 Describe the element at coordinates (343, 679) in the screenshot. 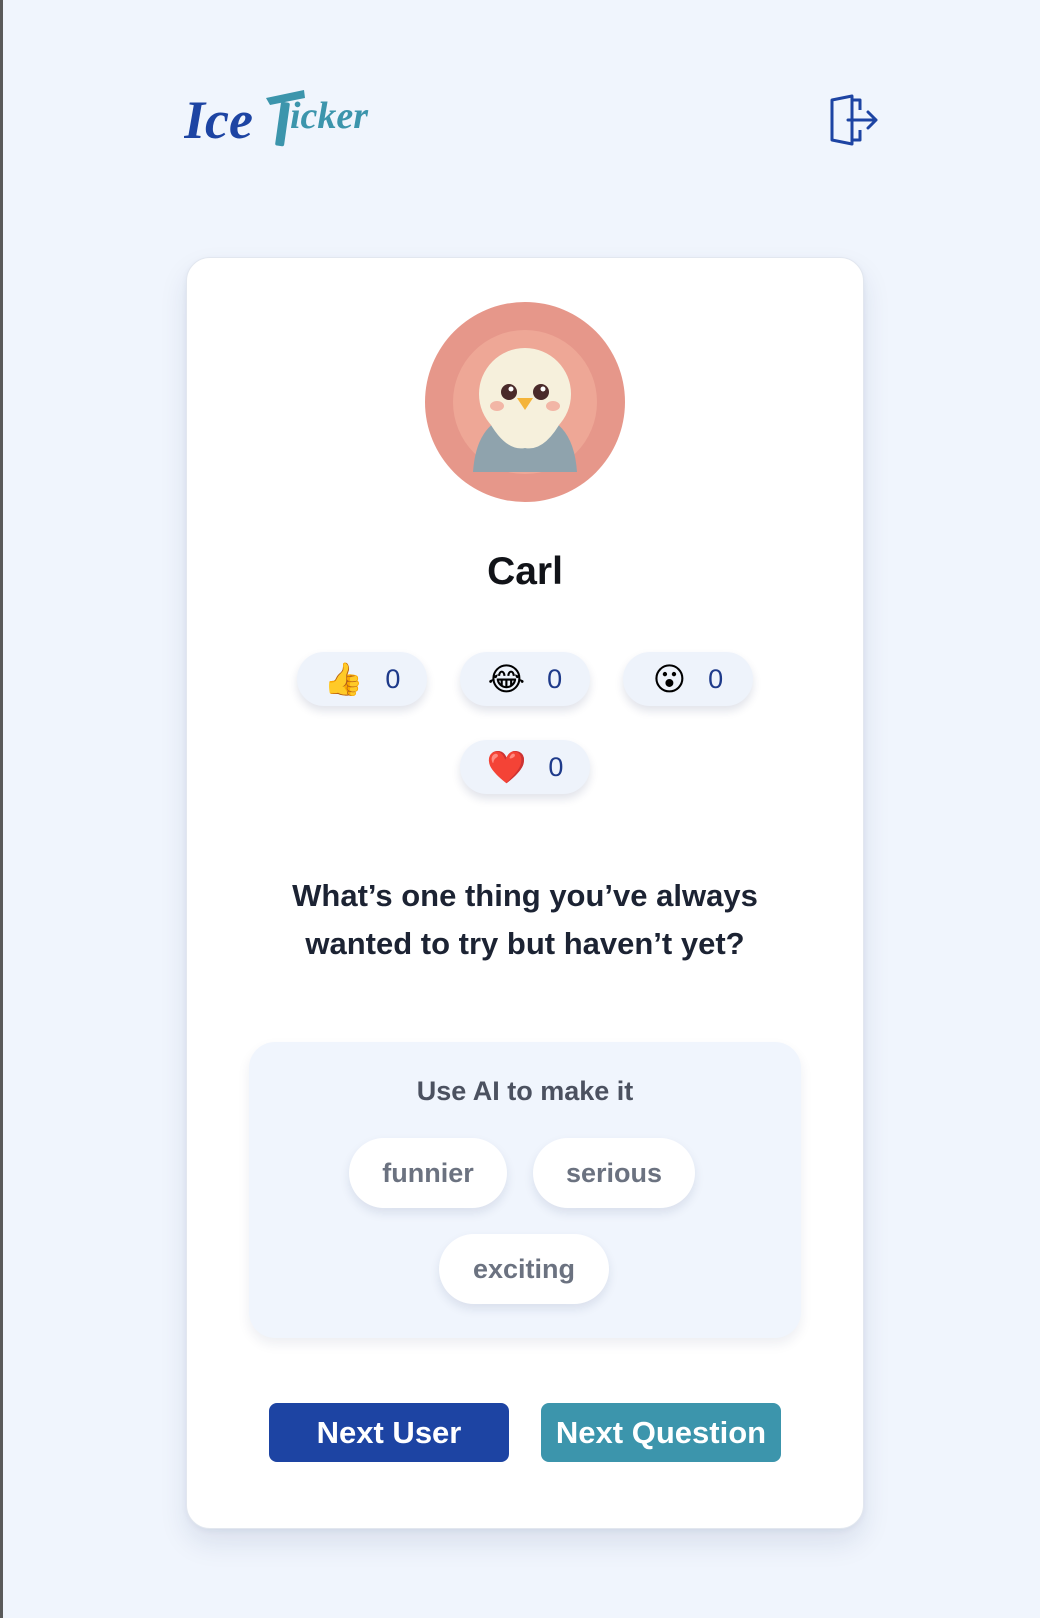

I see `thumbs-up-icon: 👍` at that location.